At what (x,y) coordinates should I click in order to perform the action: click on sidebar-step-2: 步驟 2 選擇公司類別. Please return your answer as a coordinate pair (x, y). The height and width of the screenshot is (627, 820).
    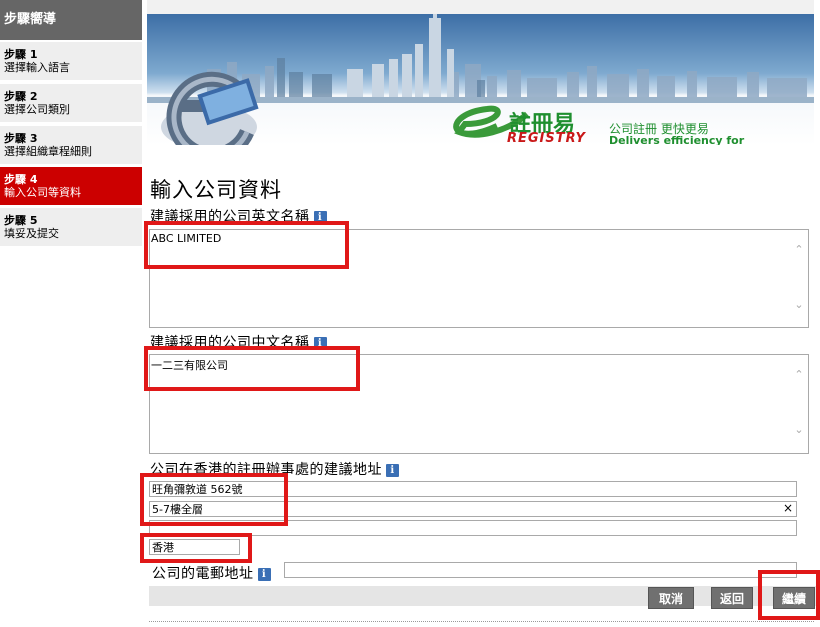
    Looking at the image, I should click on (71, 104).